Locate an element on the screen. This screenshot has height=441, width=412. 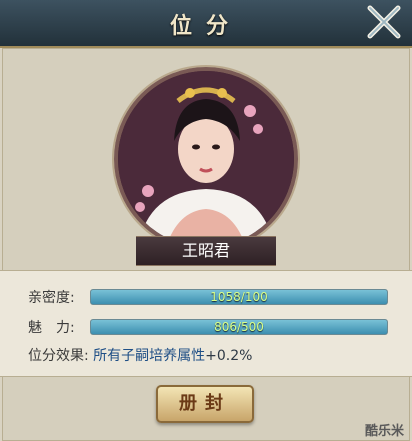
effect-value: 所有子嗣培养属性 is located at coordinates (149, 356).